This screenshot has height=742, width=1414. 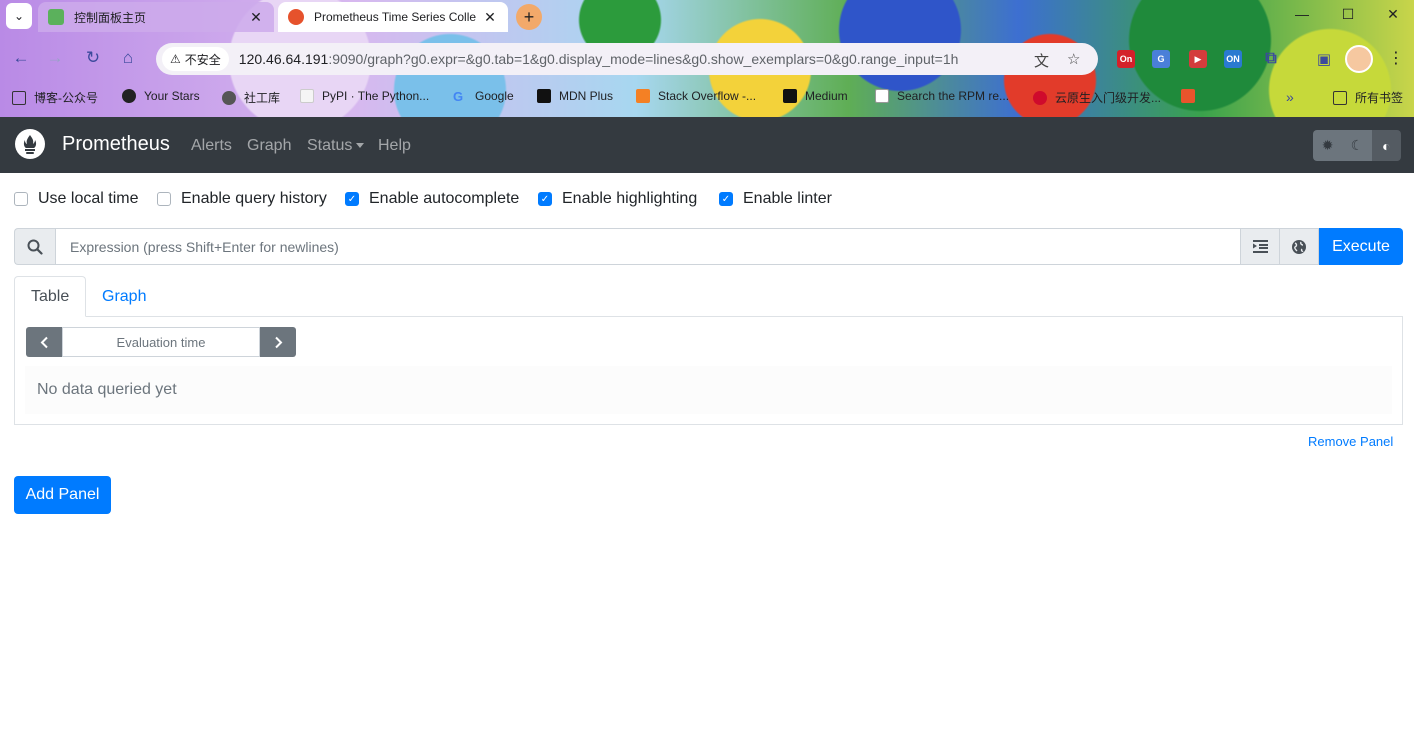 I want to click on next-time-button, so click(x=278, y=342).